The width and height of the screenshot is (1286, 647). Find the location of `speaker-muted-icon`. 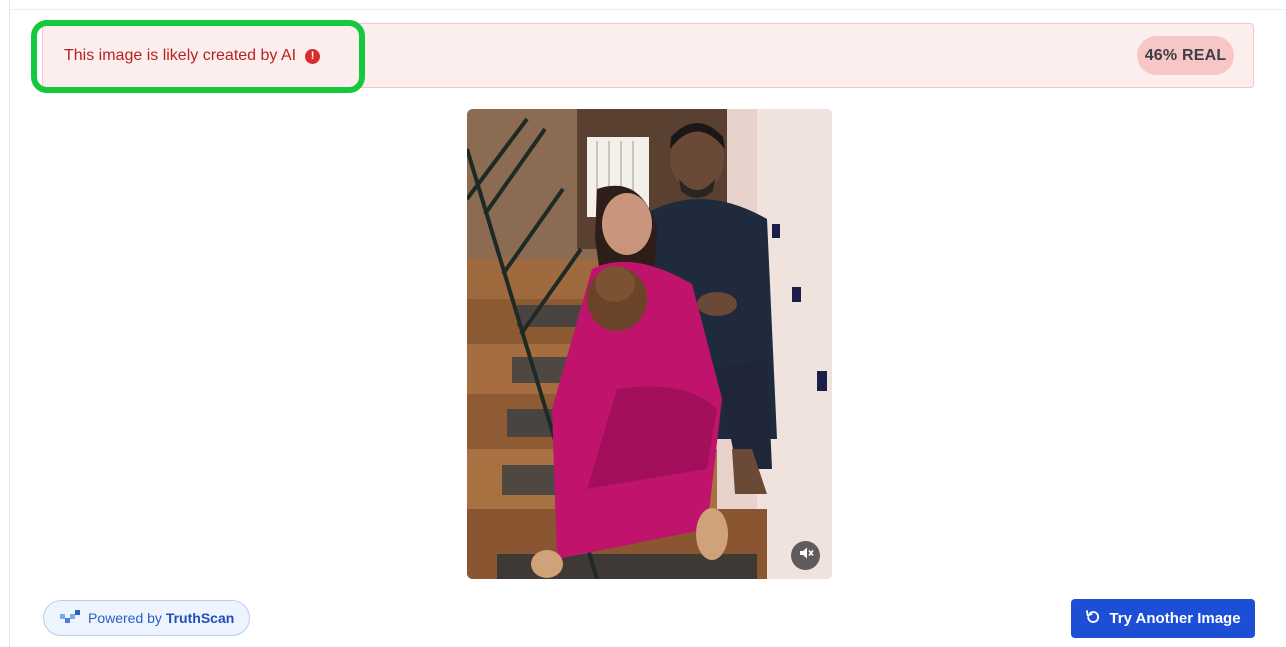

speaker-muted-icon is located at coordinates (806, 555).